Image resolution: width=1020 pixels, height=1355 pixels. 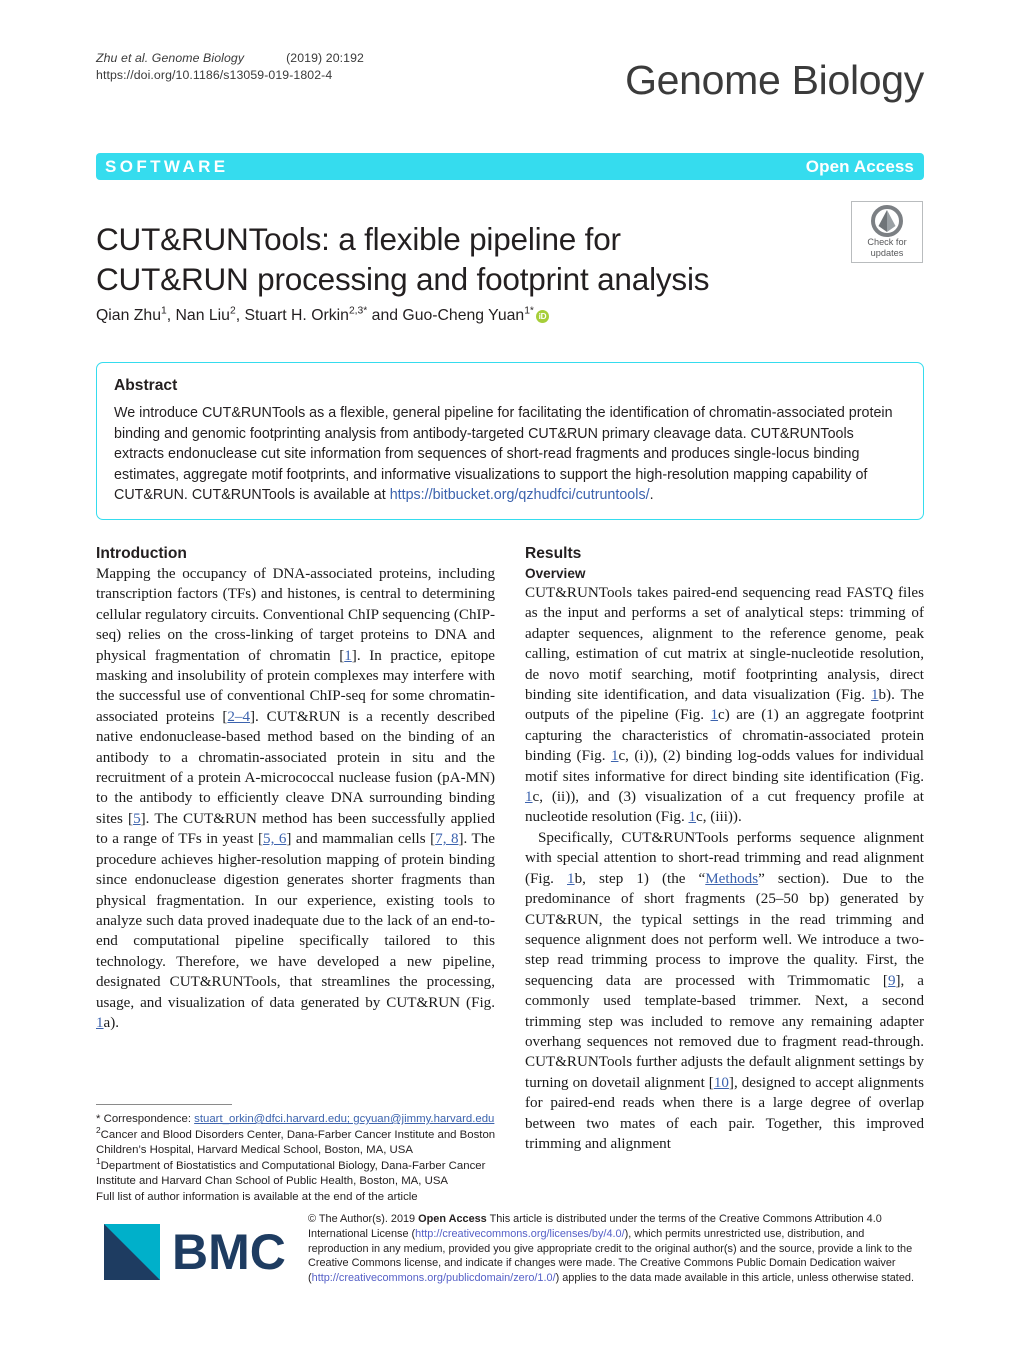 I want to click on citation-link: 1, so click(x=348, y=656).